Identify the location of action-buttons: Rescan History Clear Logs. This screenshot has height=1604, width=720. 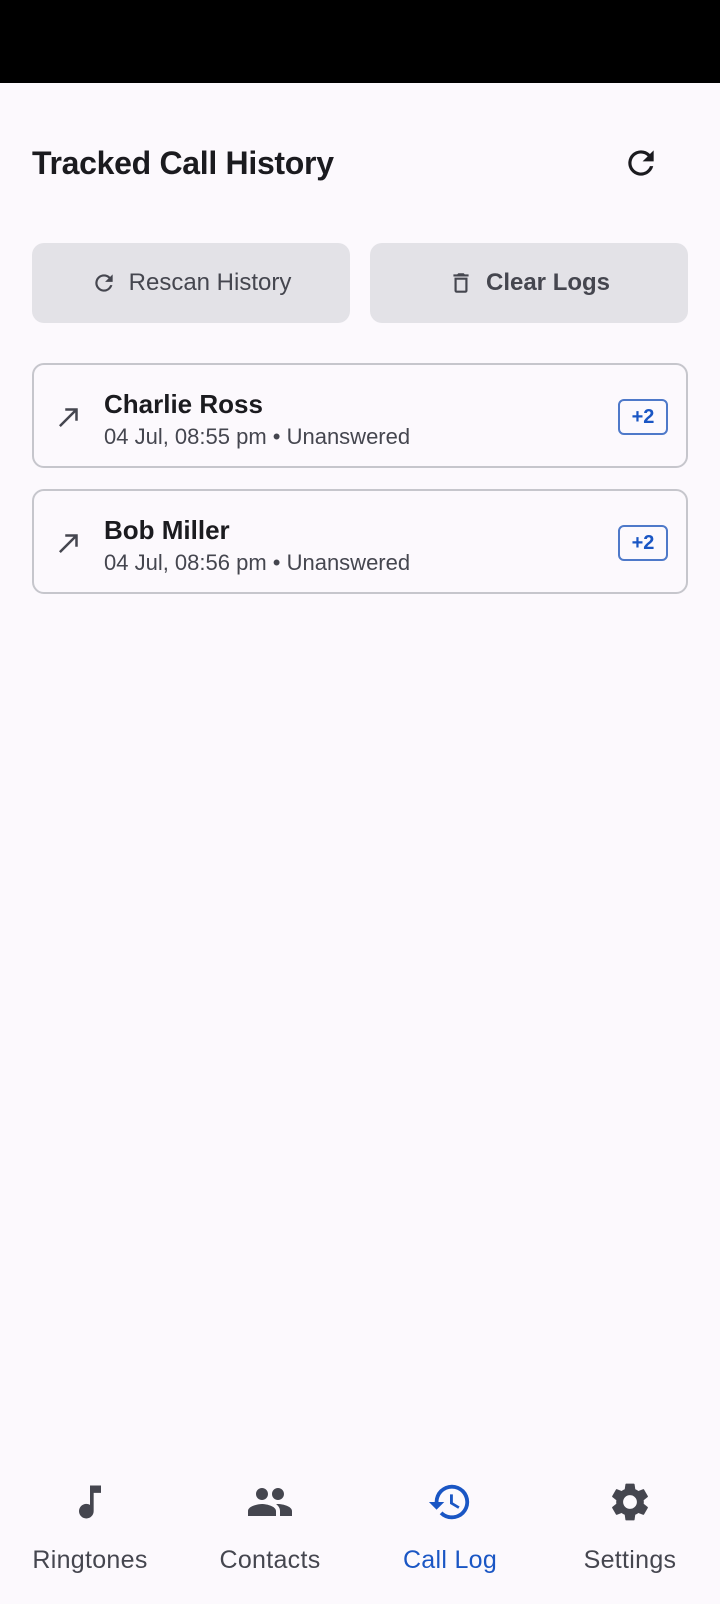
(360, 283).